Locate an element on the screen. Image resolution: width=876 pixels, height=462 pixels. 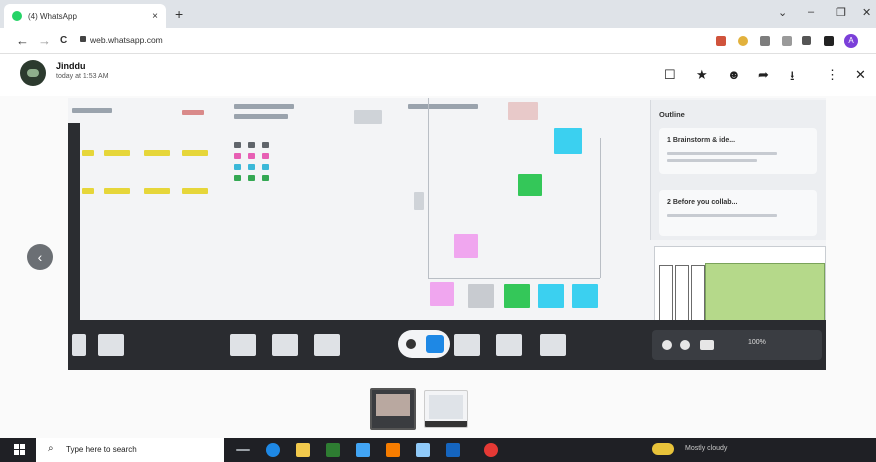
more-menu-icon: ⋮ is located at coordinates (832, 75).